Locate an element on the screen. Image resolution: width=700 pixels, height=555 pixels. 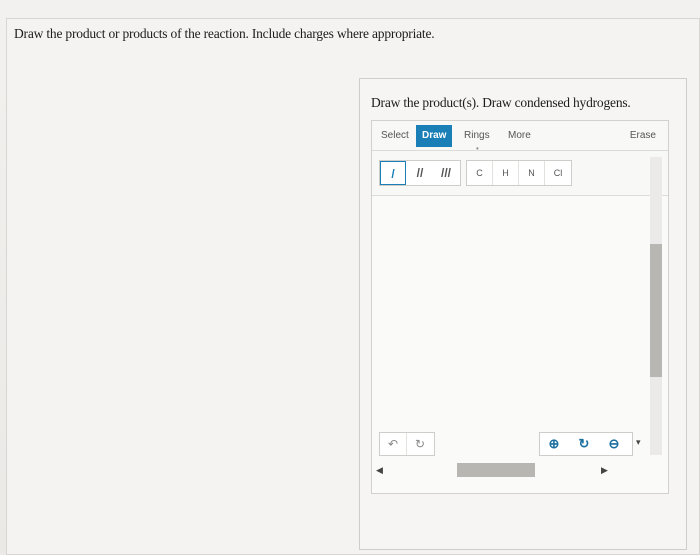
atom-cl-button: Cl is located at coordinates (558, 173).